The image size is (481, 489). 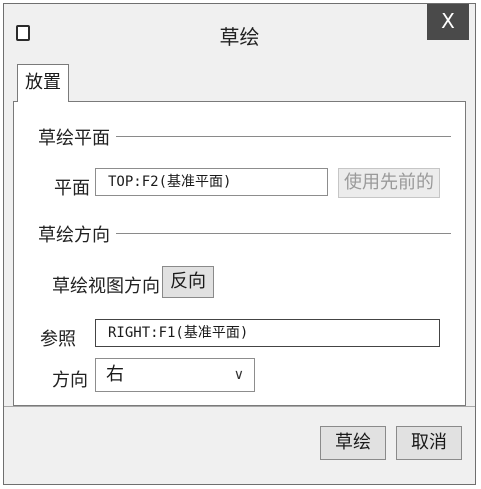 What do you see at coordinates (239, 37) in the screenshot?
I see `dialog-title: 草绘` at bounding box center [239, 37].